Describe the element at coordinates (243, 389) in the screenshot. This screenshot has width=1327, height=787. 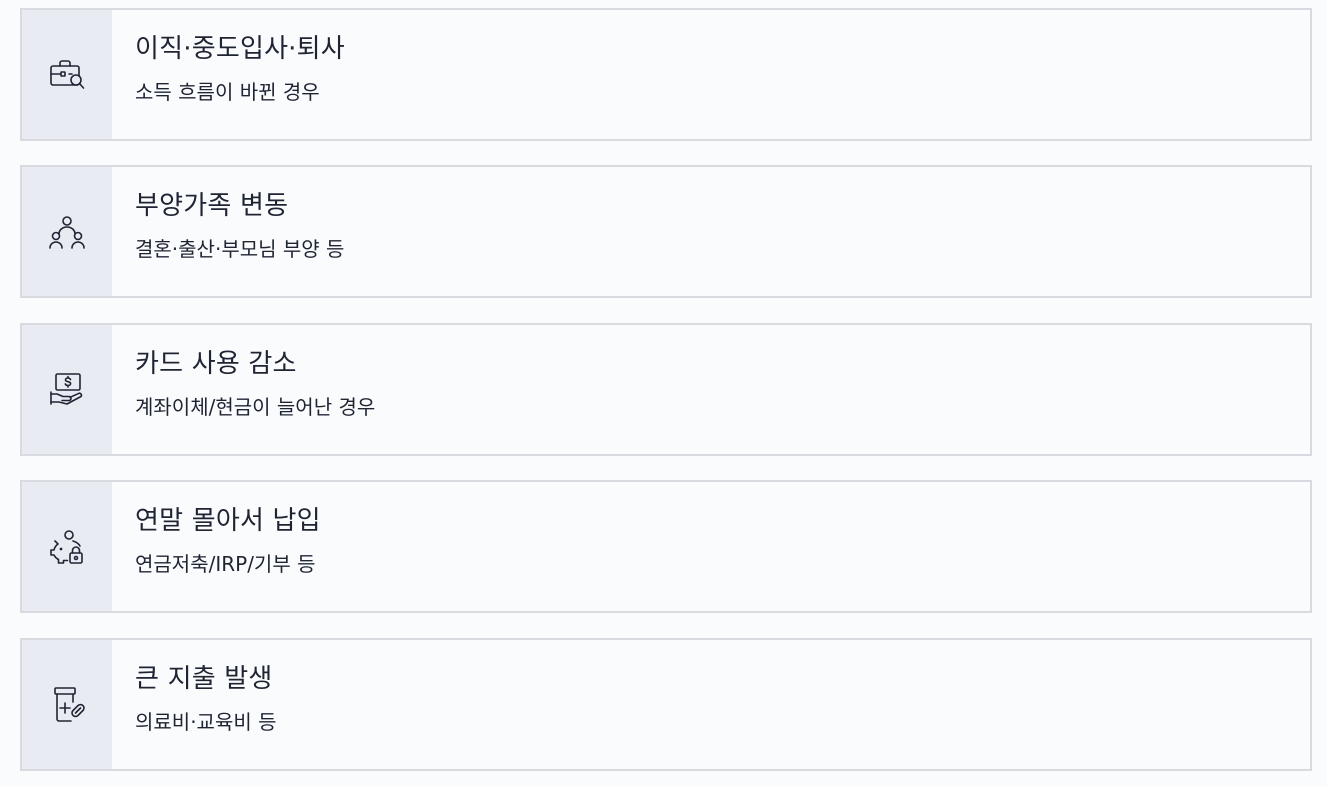
I see `text-cell: 카드 사용 감소 계좌이체/현금이 늘어난 경우` at that location.